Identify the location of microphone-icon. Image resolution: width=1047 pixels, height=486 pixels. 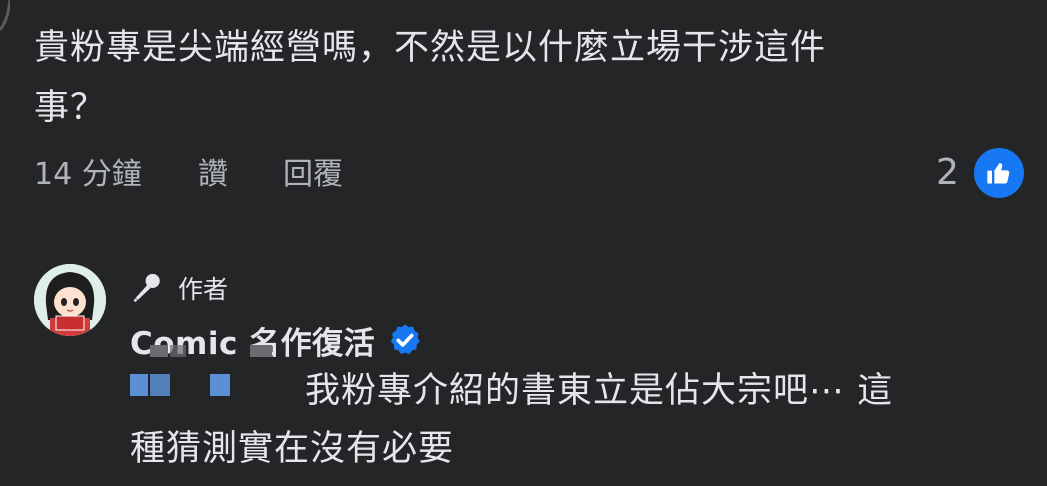
(146, 288).